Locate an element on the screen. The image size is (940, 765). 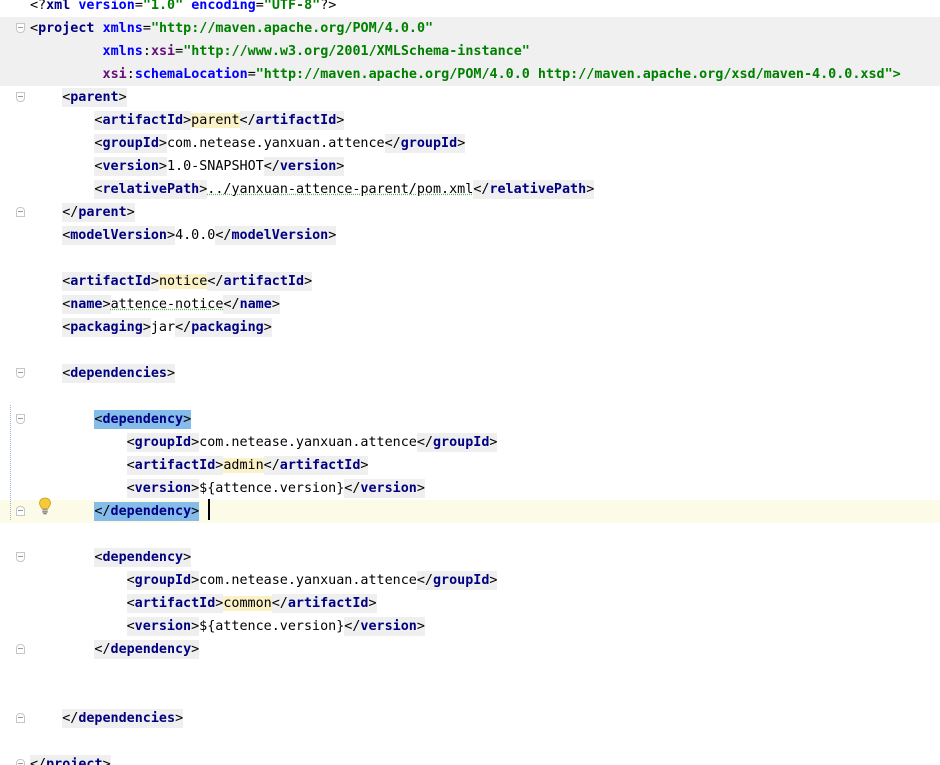
code-line: <?xml version="1.0" encoding="UTF-8"?> is located at coordinates (470, 8).